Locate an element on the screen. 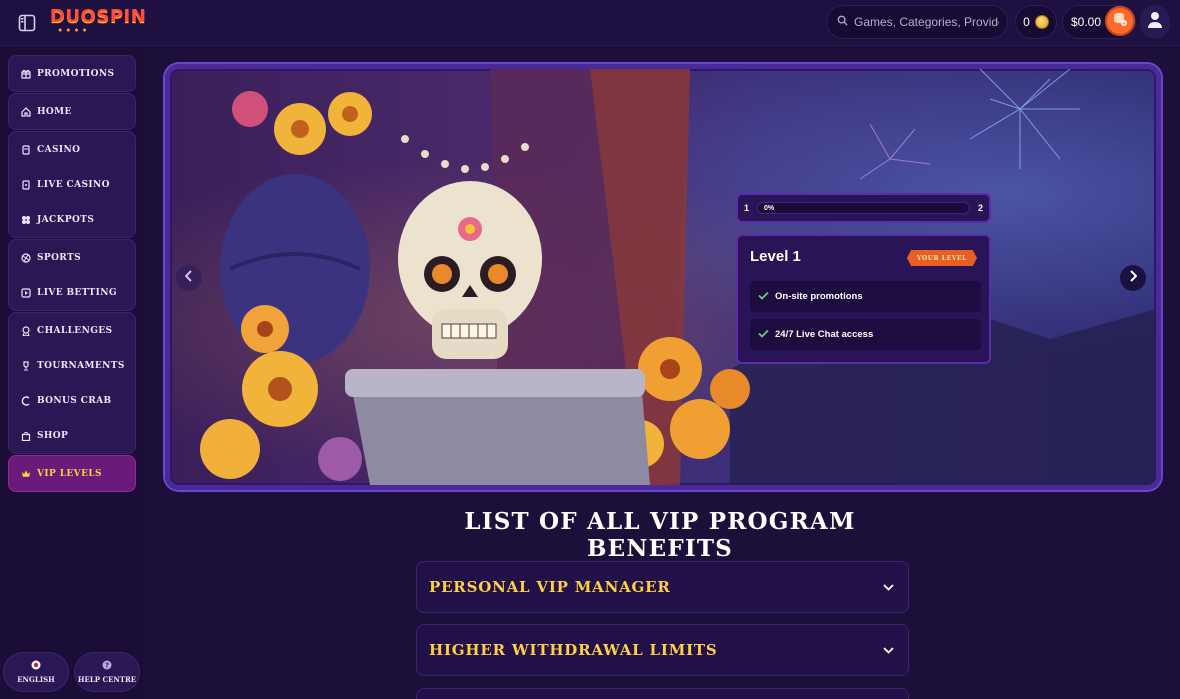  user-icon is located at coordinates (1155, 22).